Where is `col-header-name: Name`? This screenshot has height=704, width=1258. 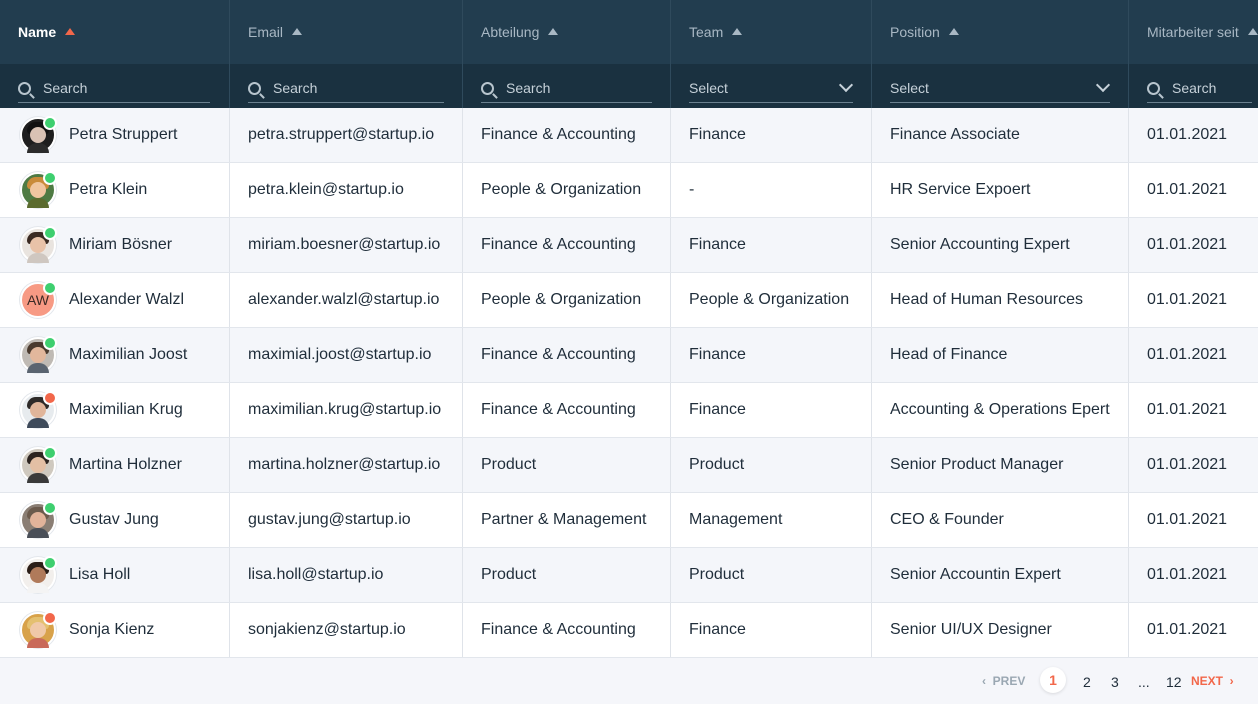
col-header-name: Name is located at coordinates (115, 32).